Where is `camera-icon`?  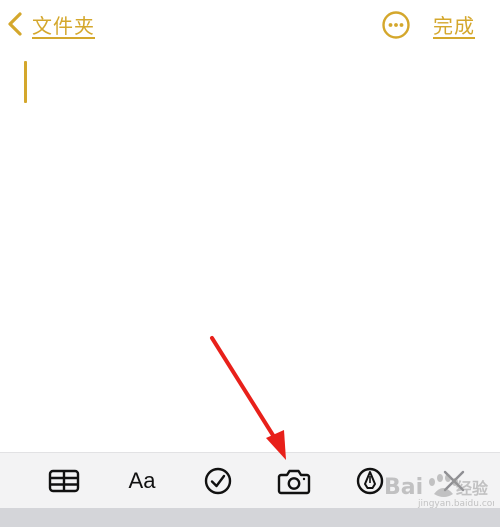 camera-icon is located at coordinates (294, 482).